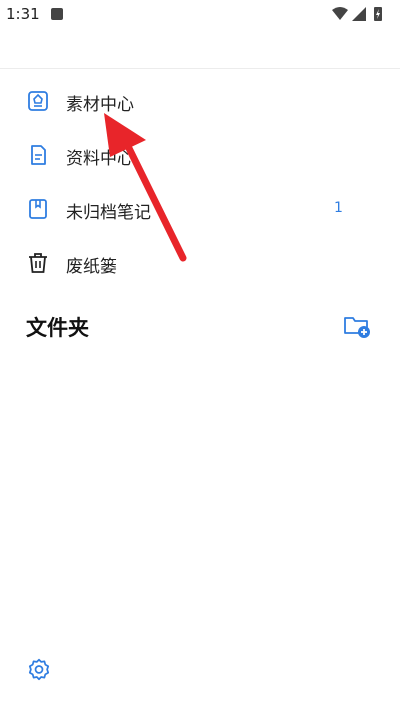  I want to click on status-icons, so click(357, 14).